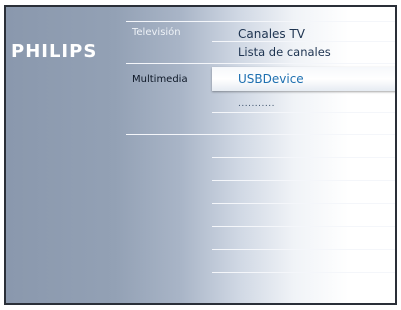  What do you see at coordinates (160, 79) in the screenshot?
I see `category-multimedia: Multimedia` at bounding box center [160, 79].